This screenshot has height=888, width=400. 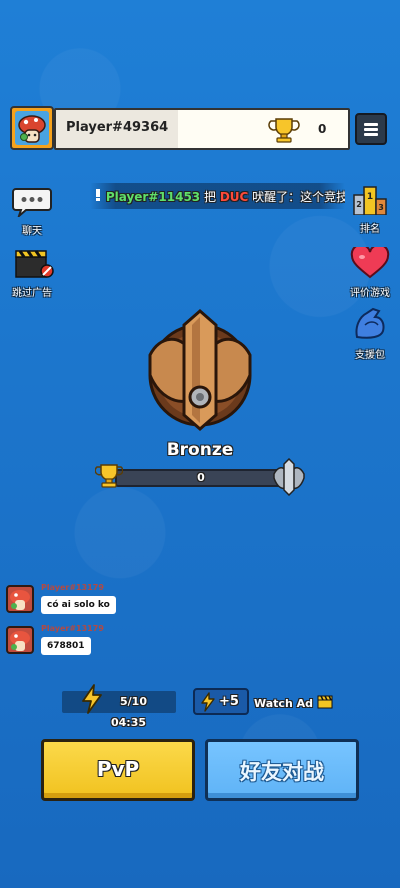 I want to click on rank-progress-bar: 0, so click(x=201, y=478).